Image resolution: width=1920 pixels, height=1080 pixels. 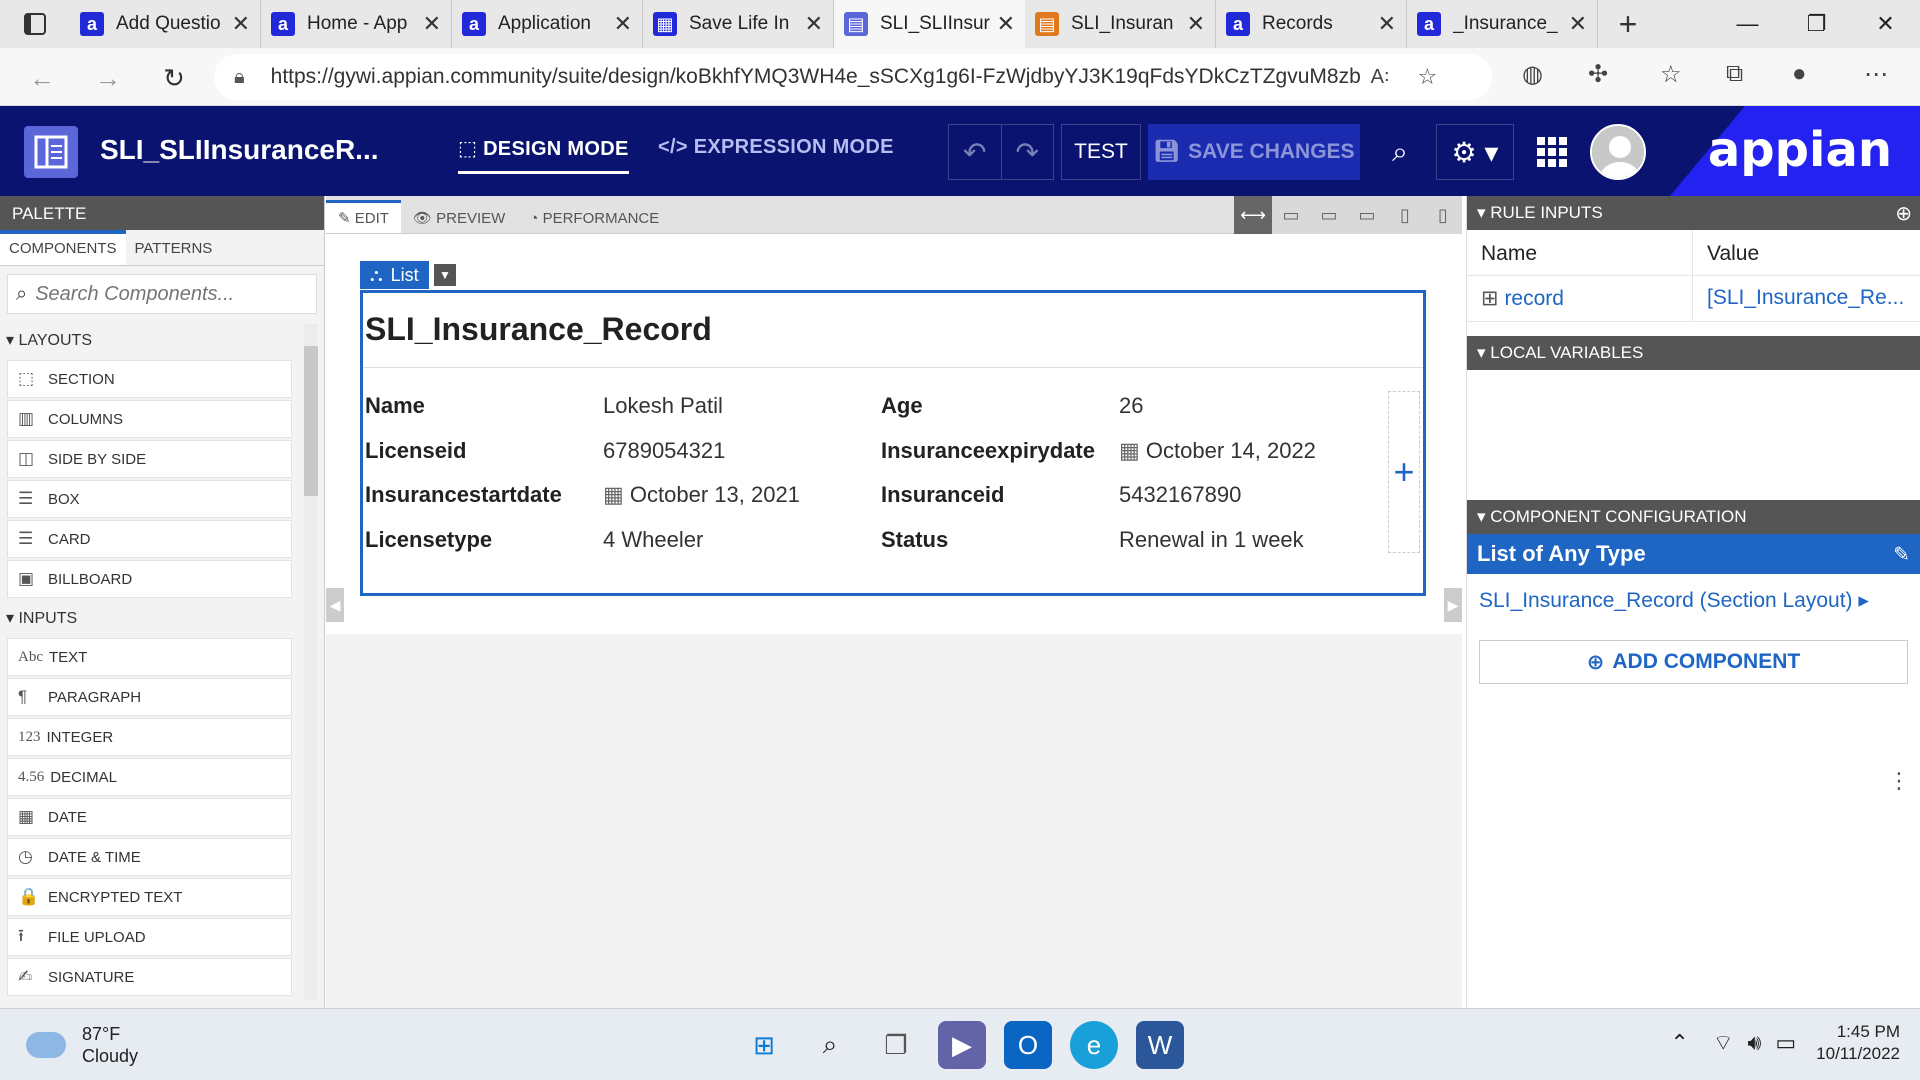 I want to click on browser-tab: a Add Questio ✕, so click(x=165, y=24).